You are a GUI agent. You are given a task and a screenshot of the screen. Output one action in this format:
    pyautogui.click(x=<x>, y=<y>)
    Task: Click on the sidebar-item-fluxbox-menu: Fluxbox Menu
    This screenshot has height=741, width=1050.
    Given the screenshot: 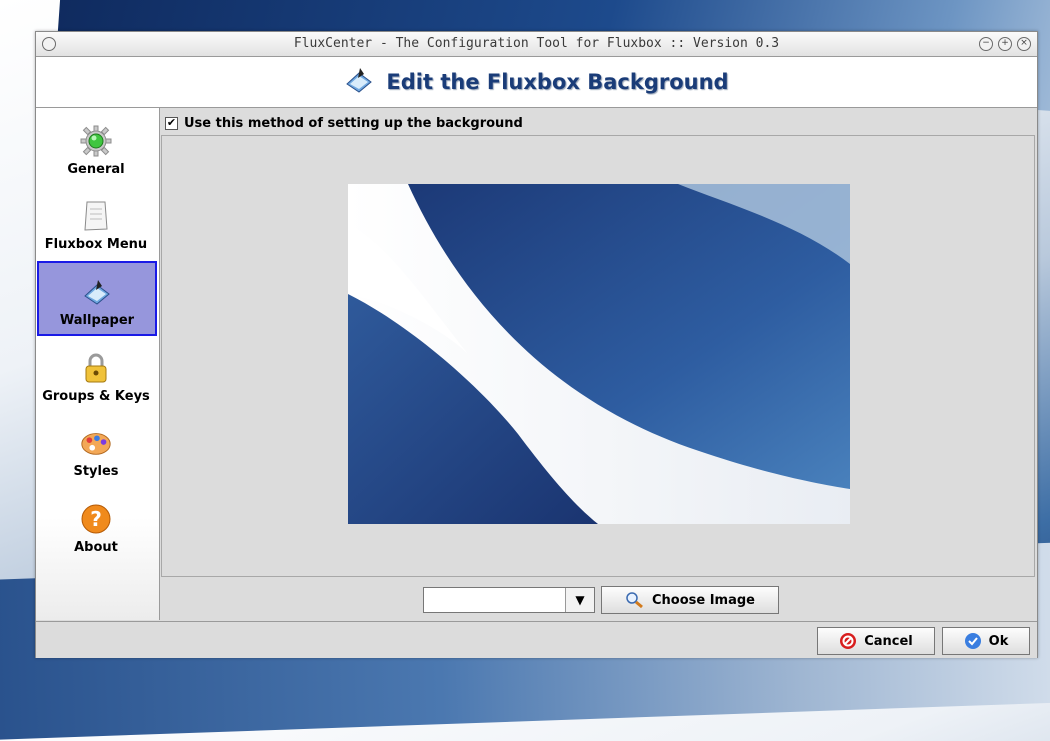 What is the action you would take?
    pyautogui.click(x=96, y=221)
    